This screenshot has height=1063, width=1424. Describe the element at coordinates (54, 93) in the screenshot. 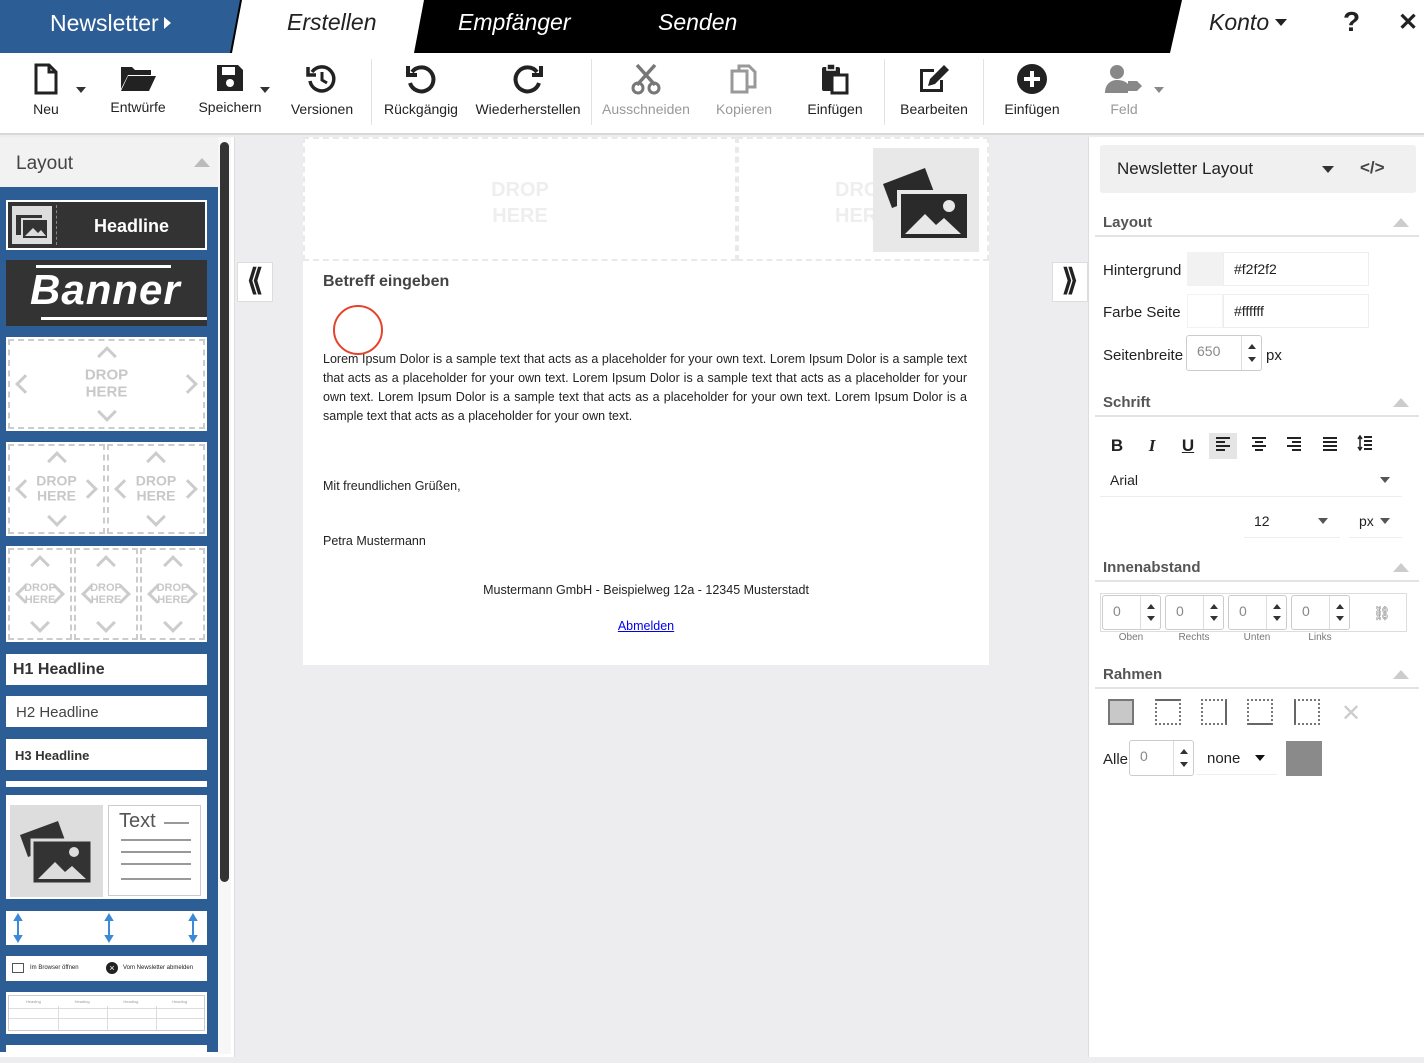

I see `new-button: Neu` at that location.